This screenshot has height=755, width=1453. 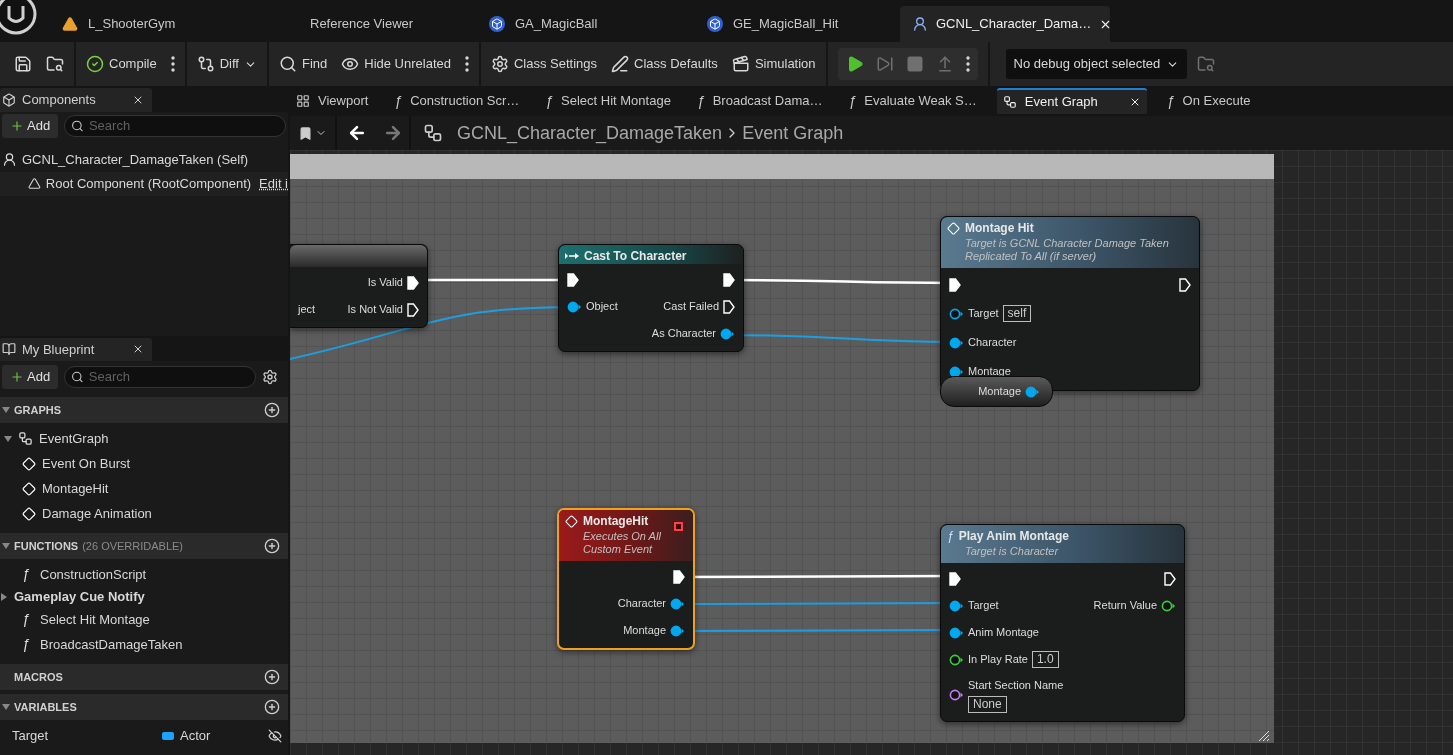 What do you see at coordinates (1071, 101) in the screenshot?
I see `graph-tab: Event Graph` at bounding box center [1071, 101].